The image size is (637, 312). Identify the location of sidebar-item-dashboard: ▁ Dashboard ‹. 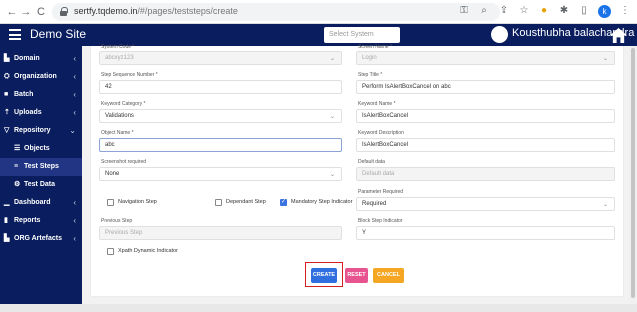
(41, 203).